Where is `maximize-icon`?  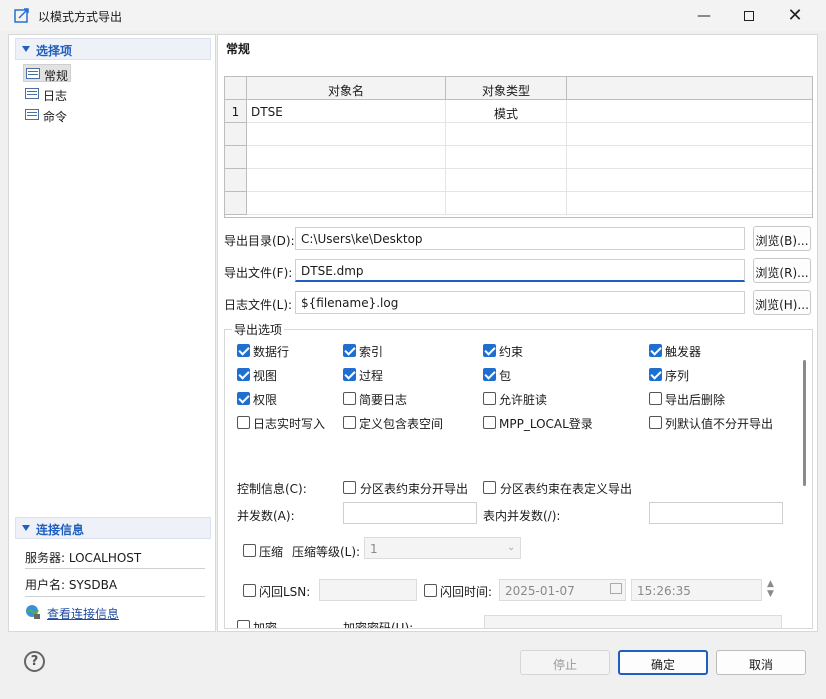
maximize-icon is located at coordinates (749, 15).